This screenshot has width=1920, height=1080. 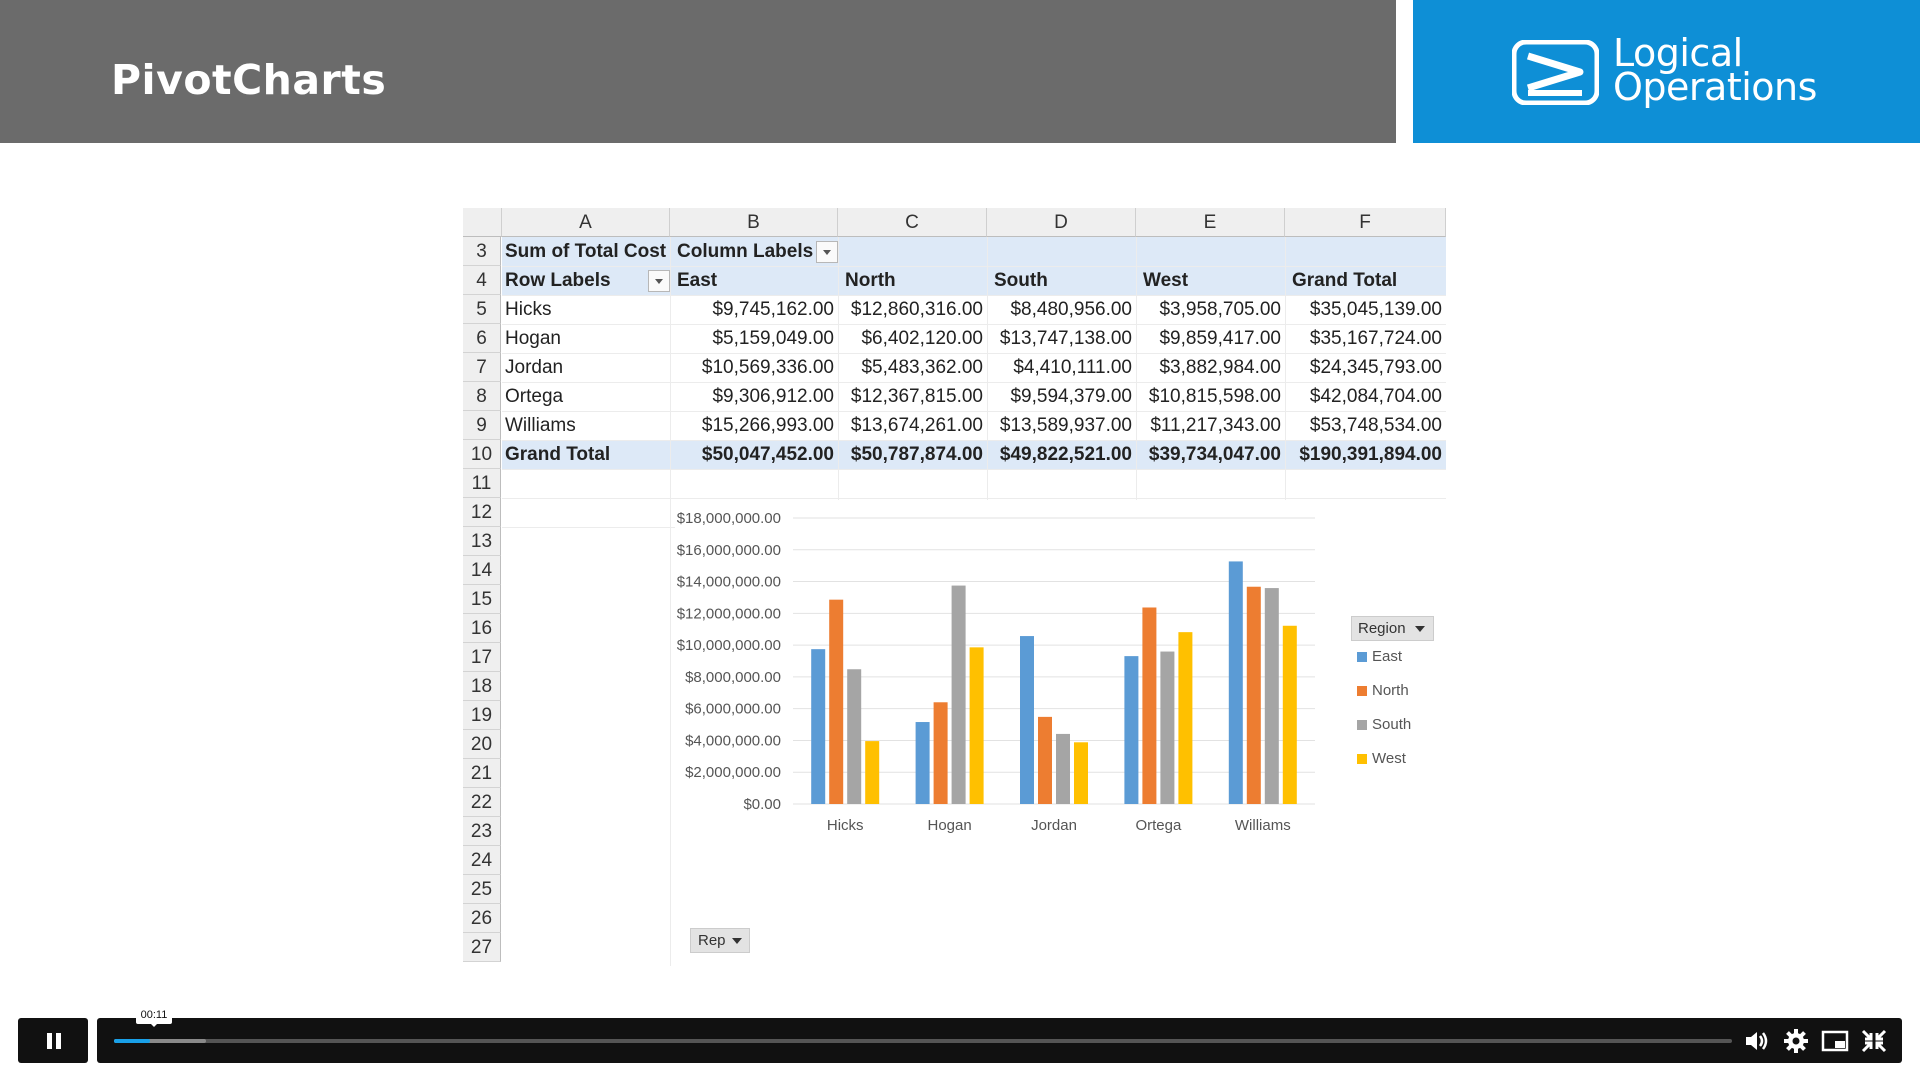 I want to click on legend-item-north: North, so click(x=1383, y=691).